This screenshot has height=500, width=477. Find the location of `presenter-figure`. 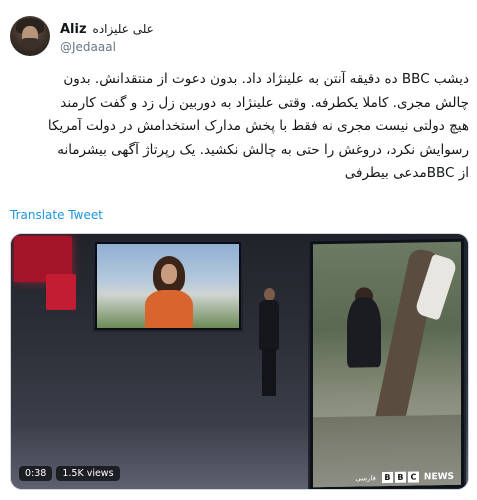

presenter-figure is located at coordinates (269, 343).